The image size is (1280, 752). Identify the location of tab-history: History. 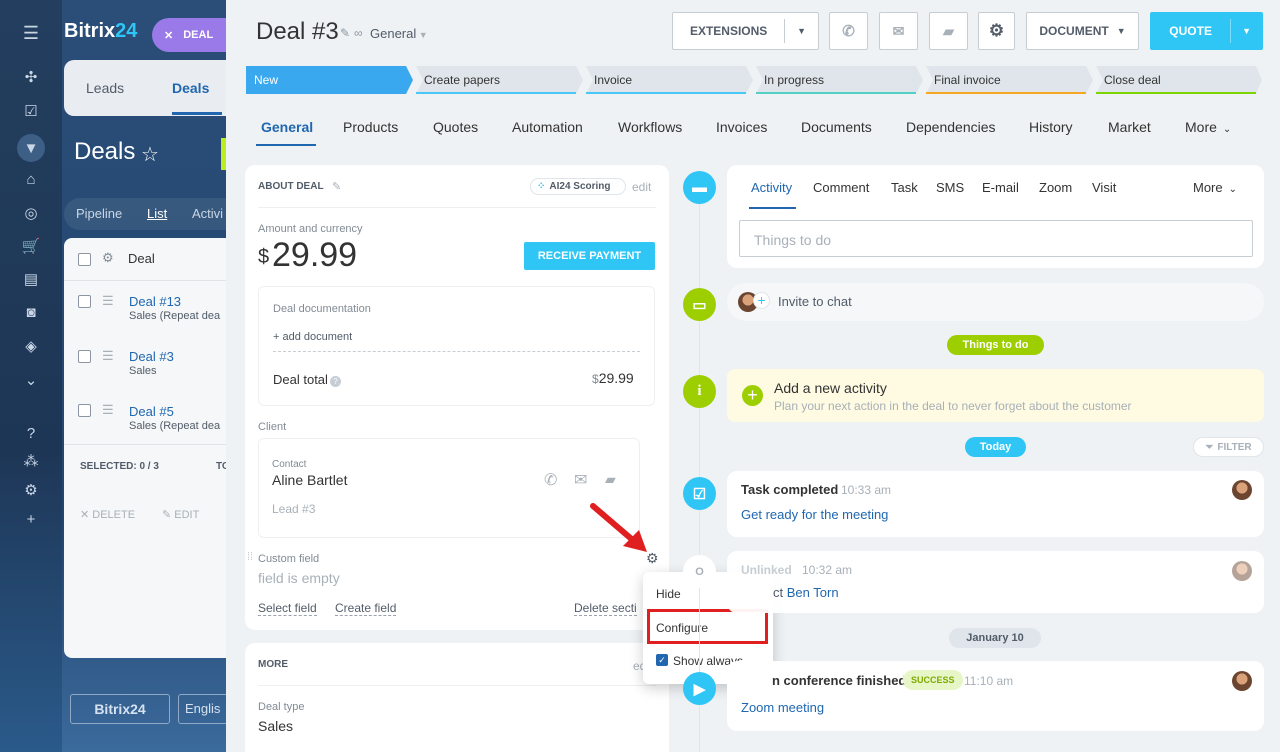
(1051, 127).